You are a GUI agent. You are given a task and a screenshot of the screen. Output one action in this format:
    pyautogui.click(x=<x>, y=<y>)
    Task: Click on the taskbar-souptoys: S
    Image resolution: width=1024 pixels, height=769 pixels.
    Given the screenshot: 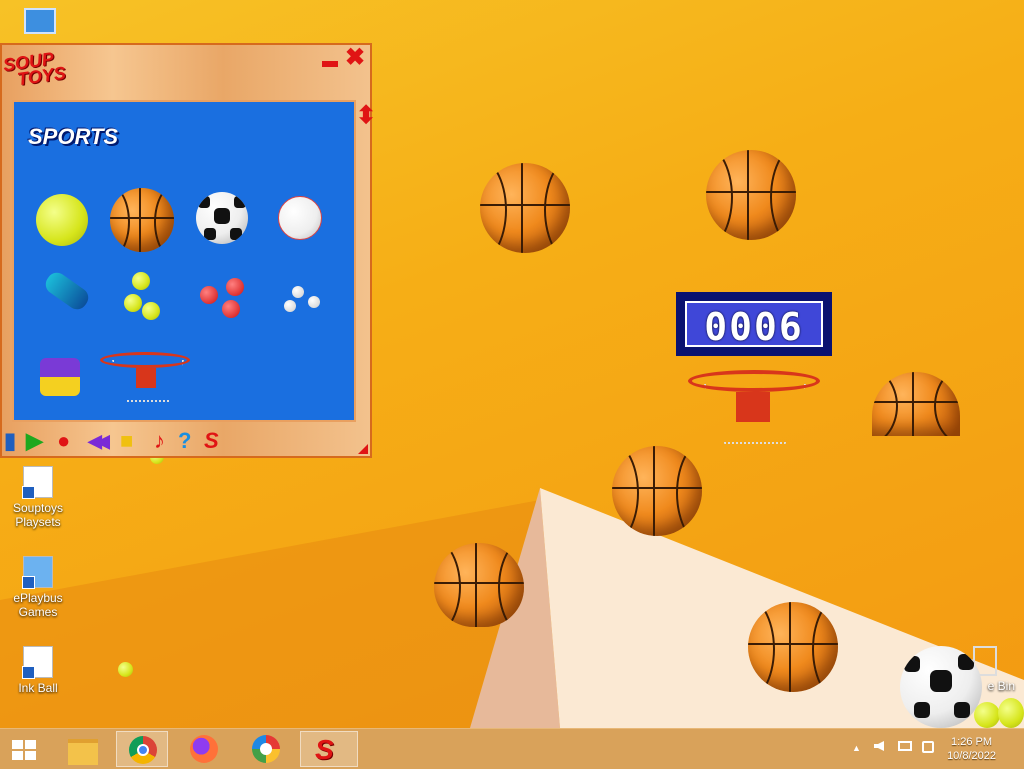 What is the action you would take?
    pyautogui.click(x=329, y=749)
    